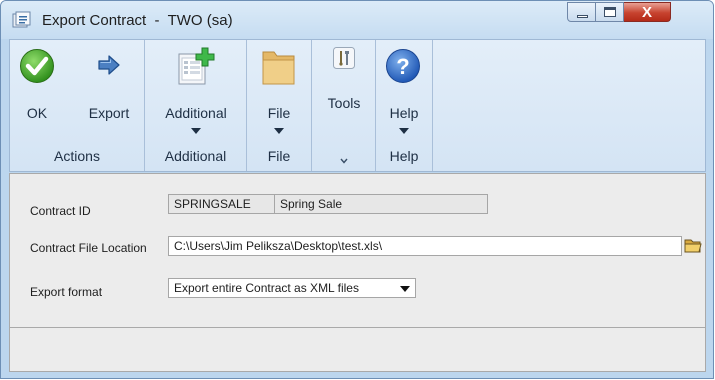 The image size is (715, 380). What do you see at coordinates (404, 113) in the screenshot?
I see `help-label: Help` at bounding box center [404, 113].